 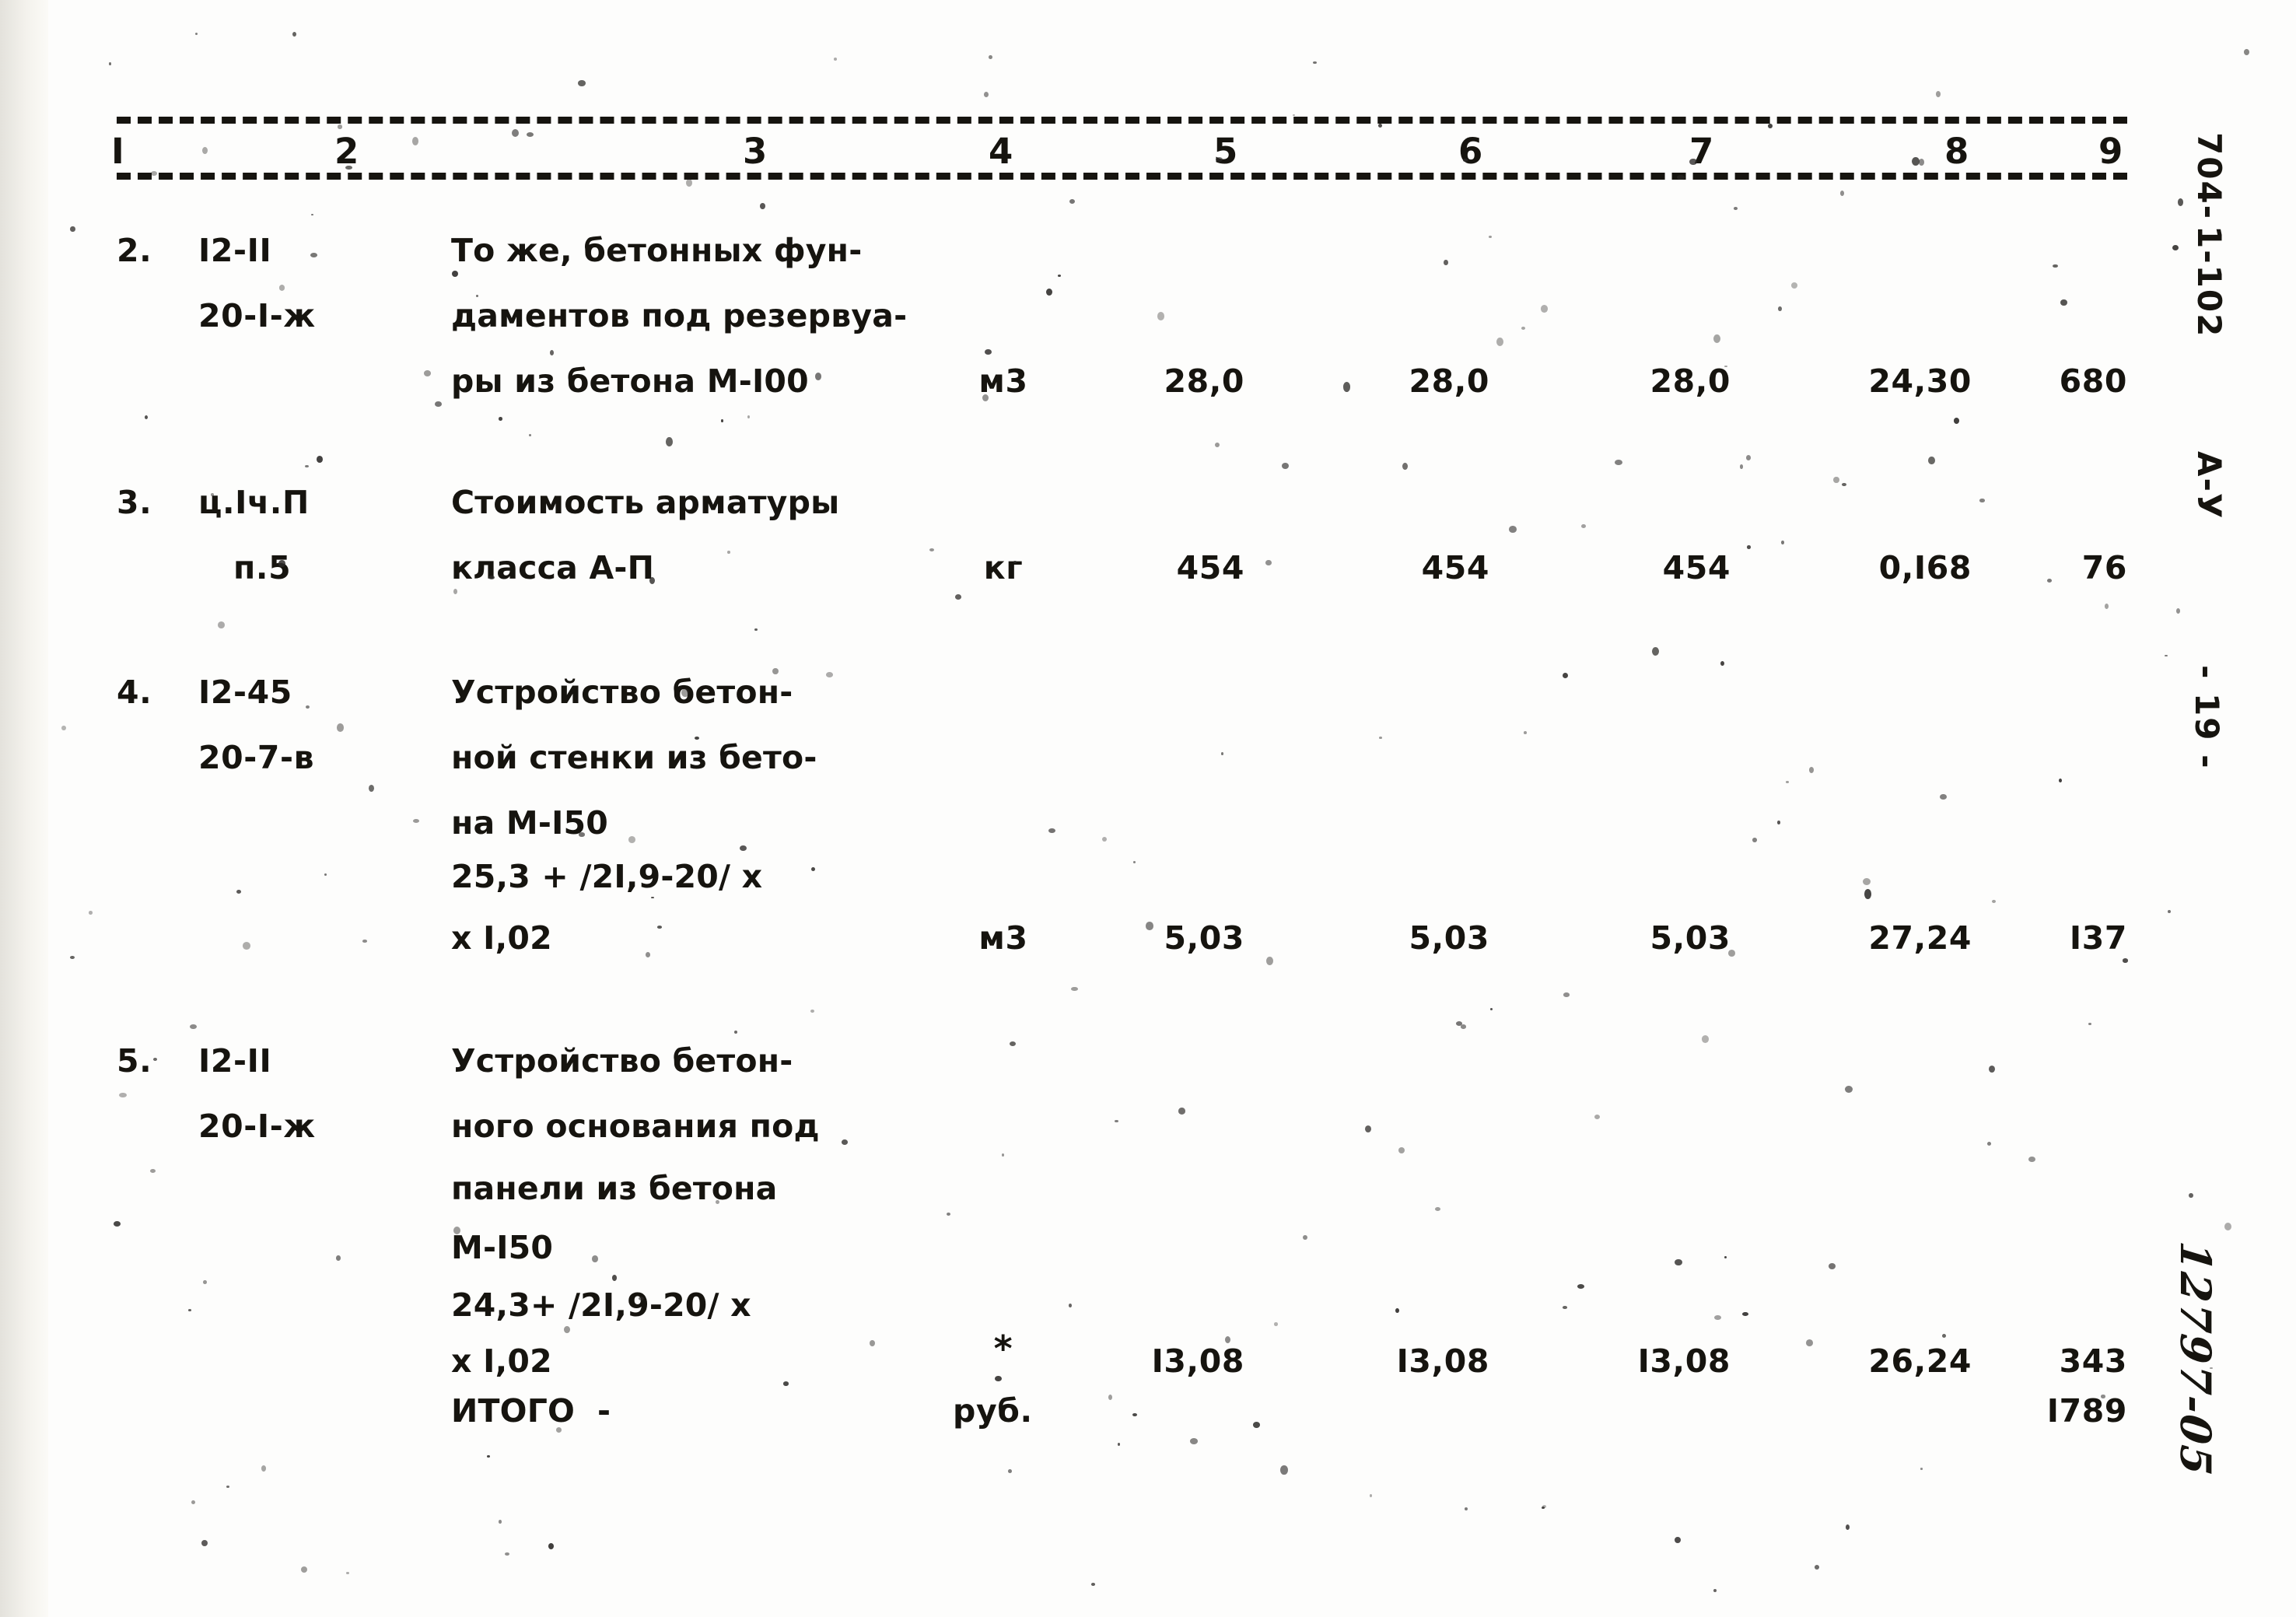 I want to click on column-number-6: 6, so click(x=1471, y=152).